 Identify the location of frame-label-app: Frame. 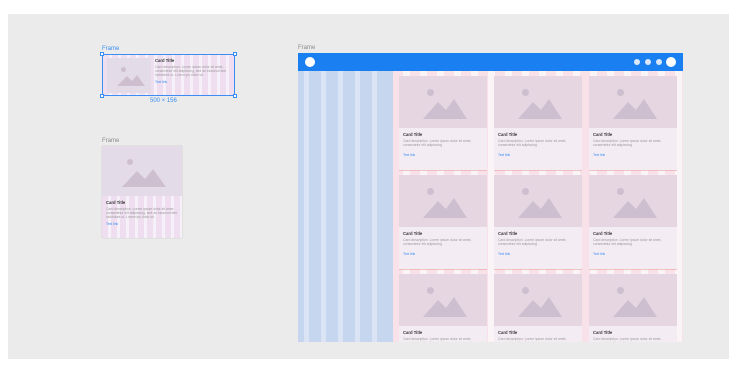
(306, 48).